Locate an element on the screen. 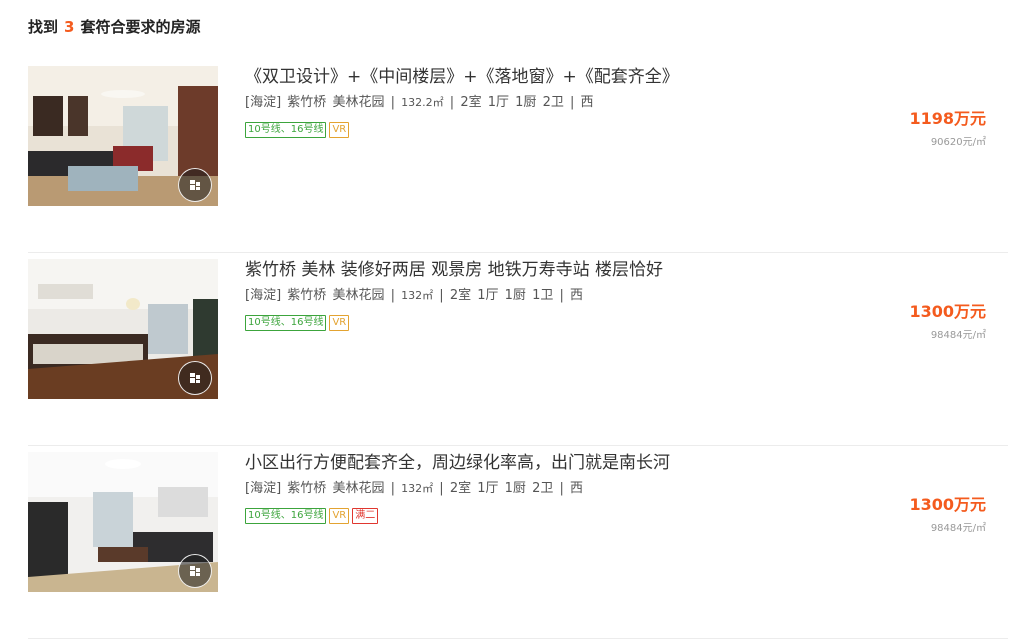 This screenshot has width=1024, height=639. listing-tags: 10号线、16号线 VR 满二 is located at coordinates (555, 516).